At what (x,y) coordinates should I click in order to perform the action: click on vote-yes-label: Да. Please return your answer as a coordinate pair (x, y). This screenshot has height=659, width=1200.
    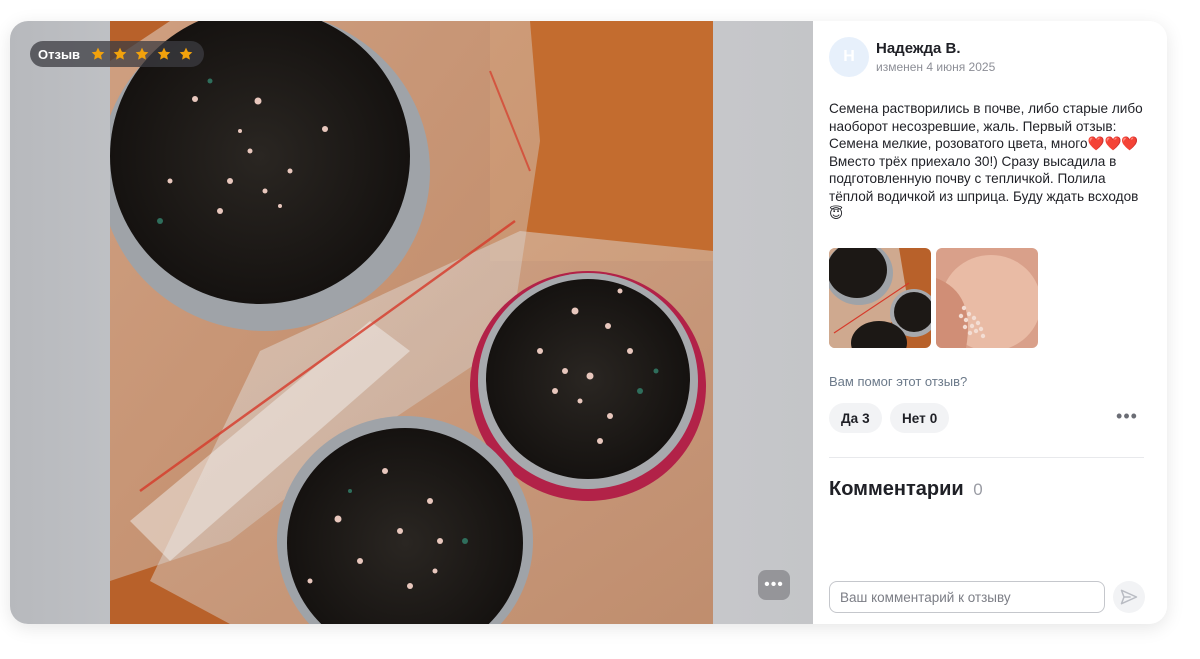
    Looking at the image, I should click on (850, 418).